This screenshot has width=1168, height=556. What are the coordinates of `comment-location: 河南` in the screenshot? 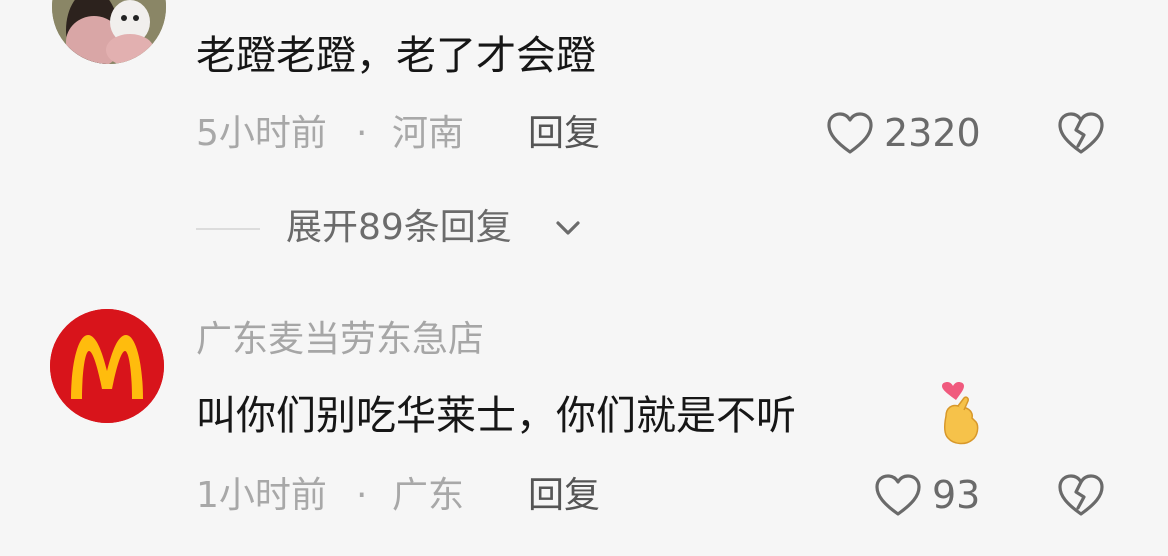 It's located at (428, 133).